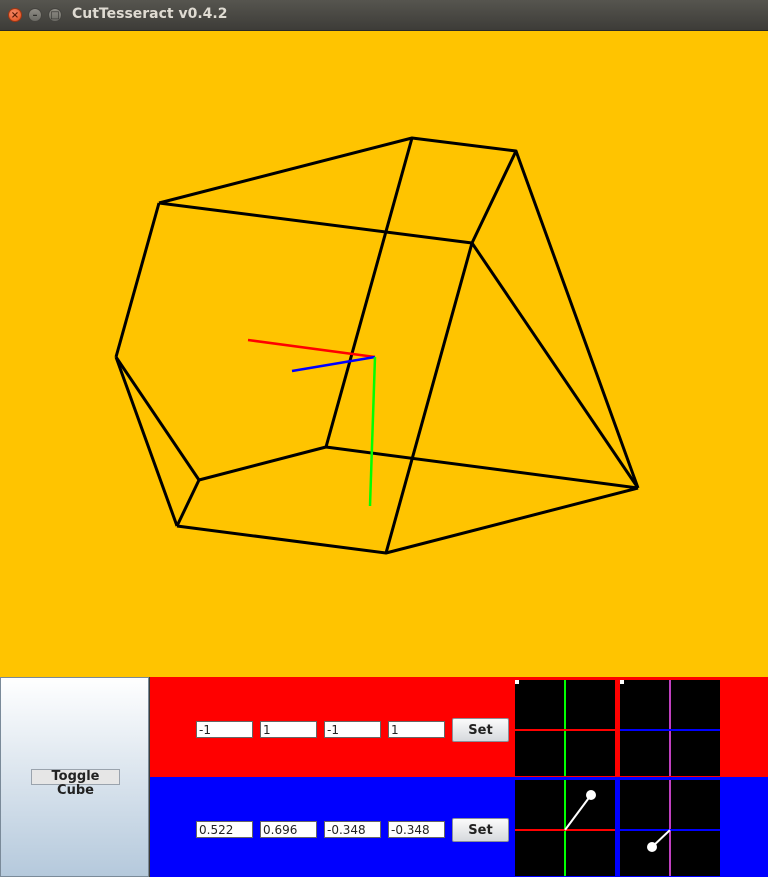 The image size is (768, 877). I want to click on window-title: CutTesseract v0.4.2, so click(150, 14).